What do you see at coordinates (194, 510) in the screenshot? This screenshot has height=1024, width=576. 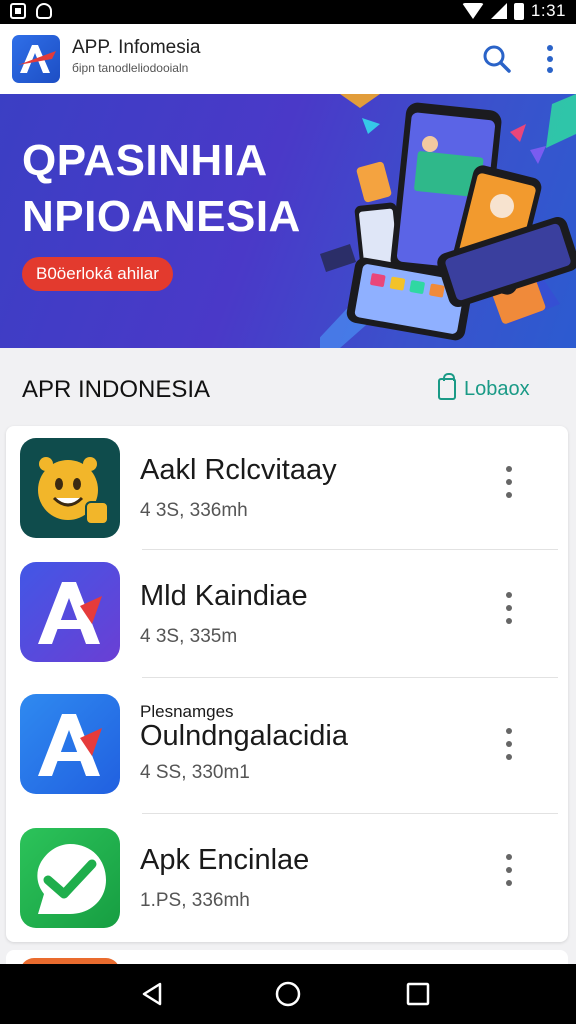 I see `app-meta: 4 3S, 336mh` at bounding box center [194, 510].